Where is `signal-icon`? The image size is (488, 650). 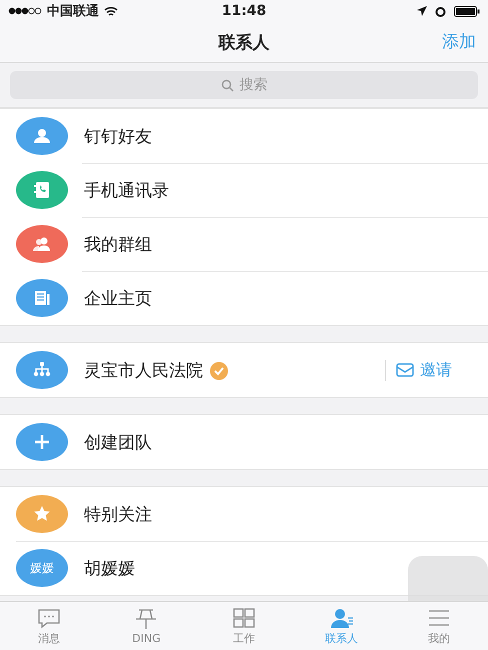 signal-icon is located at coordinates (25, 11).